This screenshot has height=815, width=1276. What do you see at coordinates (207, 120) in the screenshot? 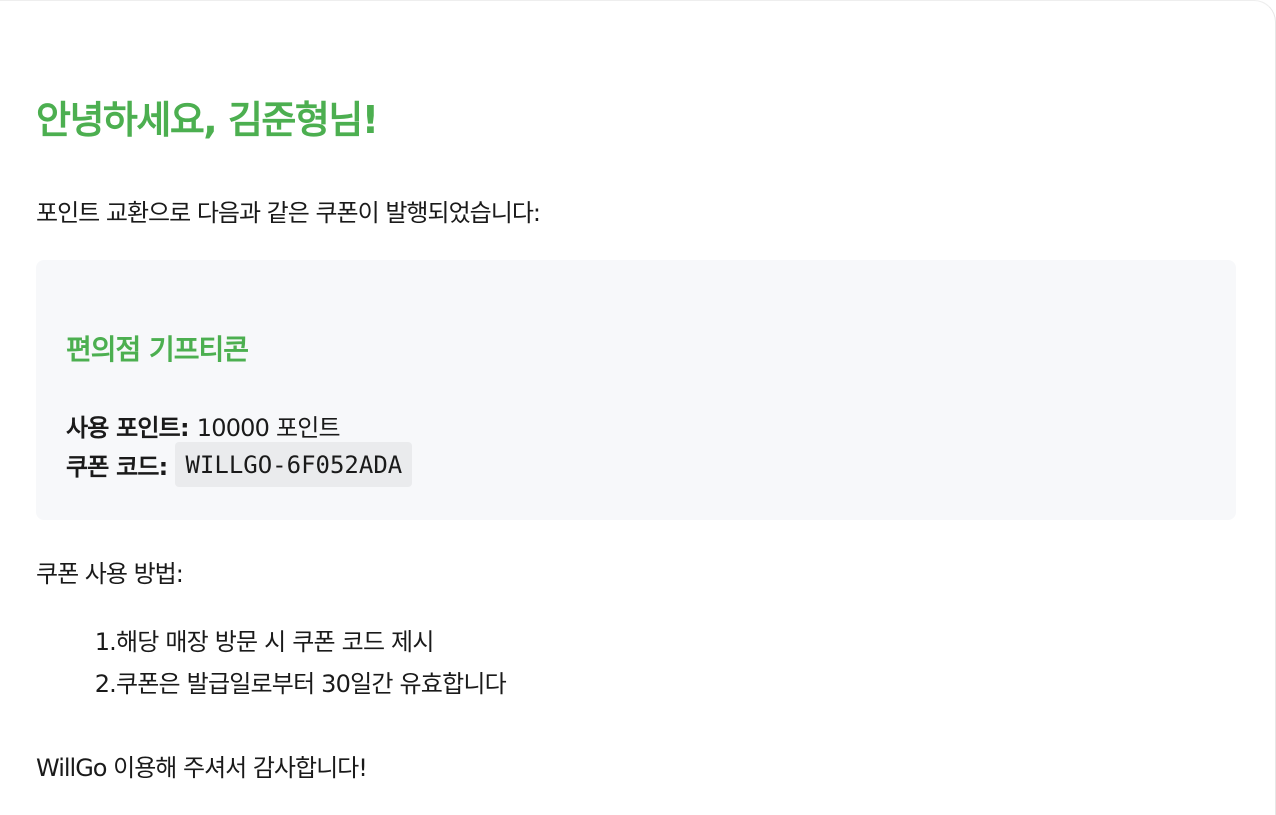
I see `greeting-heading: 안녕하세요, 김준형님!` at bounding box center [207, 120].